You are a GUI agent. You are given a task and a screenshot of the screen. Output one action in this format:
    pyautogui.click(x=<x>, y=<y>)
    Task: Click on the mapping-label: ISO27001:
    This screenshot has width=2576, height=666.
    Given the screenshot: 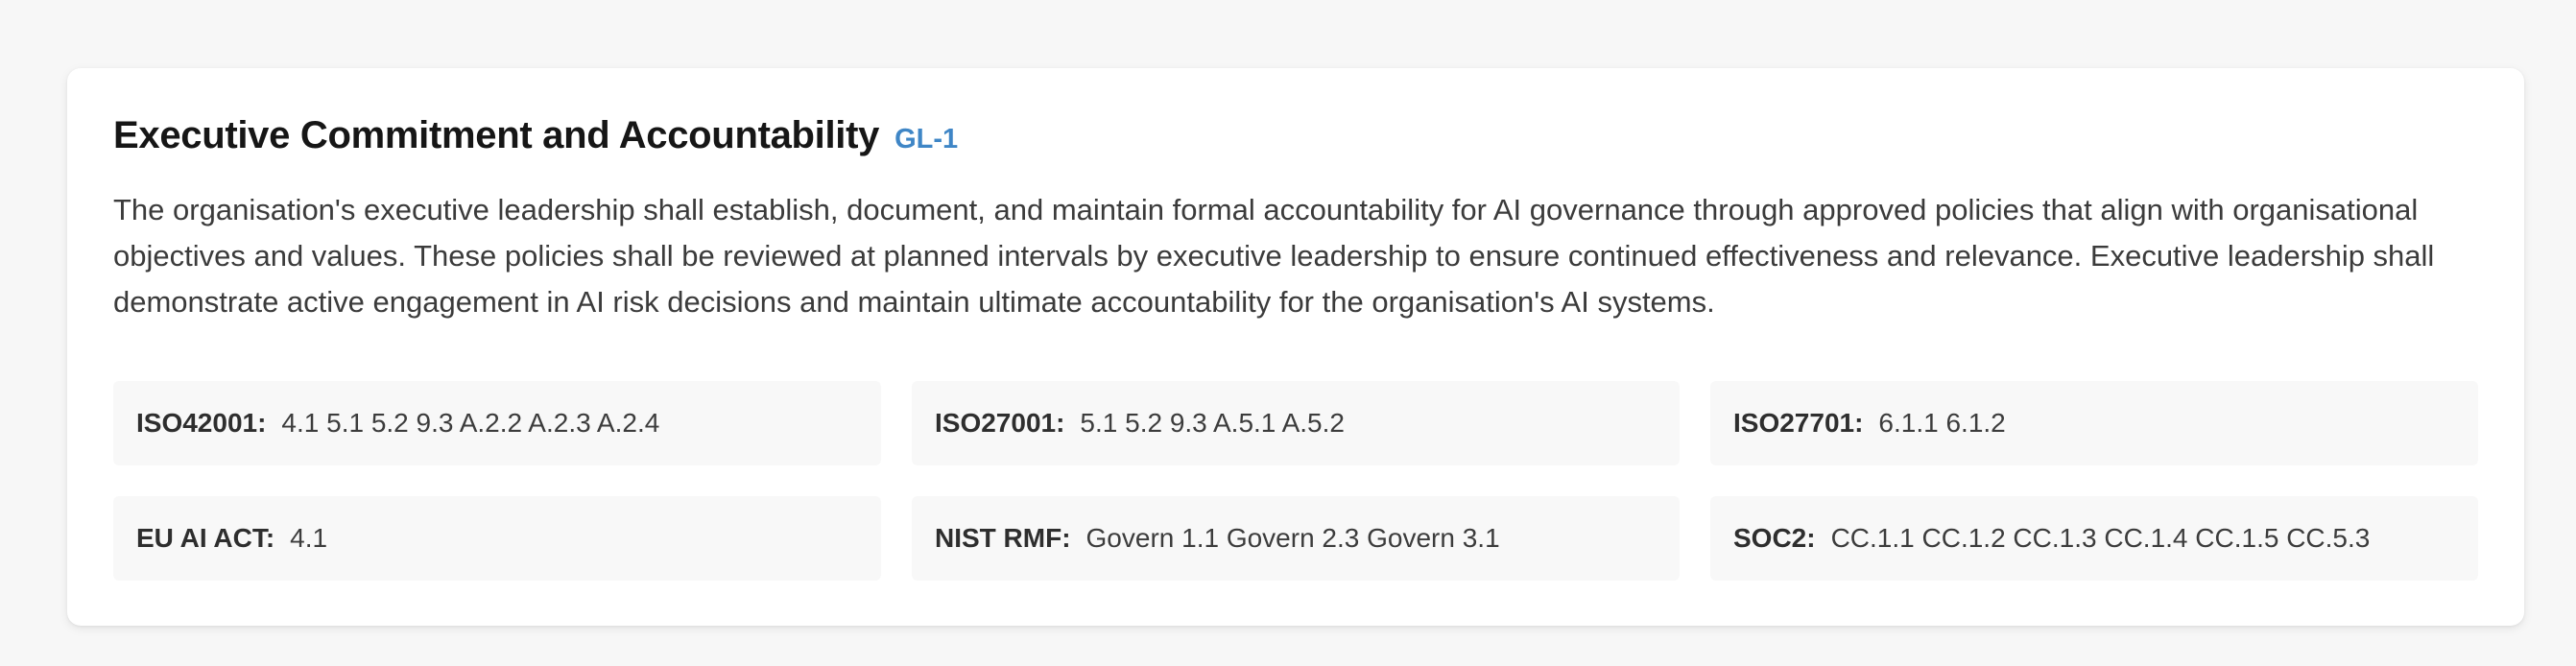 What is the action you would take?
    pyautogui.click(x=1000, y=423)
    